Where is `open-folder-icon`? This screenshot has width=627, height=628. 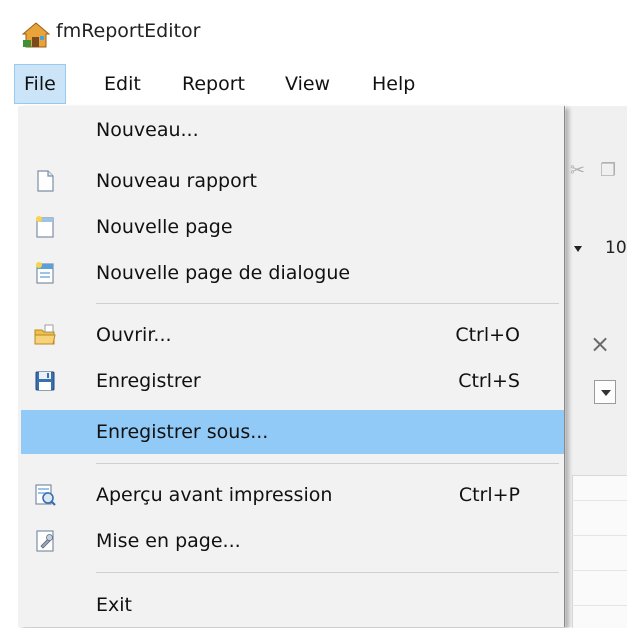 open-folder-icon is located at coordinates (45, 334).